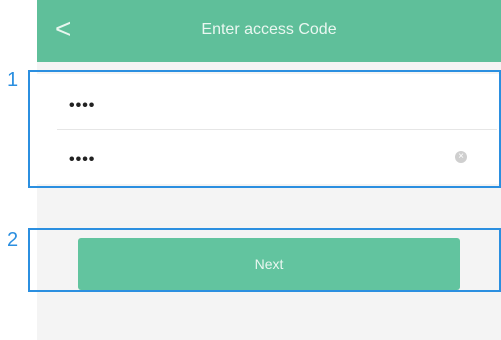 This screenshot has height=340, width=501. I want to click on page-title: Enter access Code, so click(269, 29).